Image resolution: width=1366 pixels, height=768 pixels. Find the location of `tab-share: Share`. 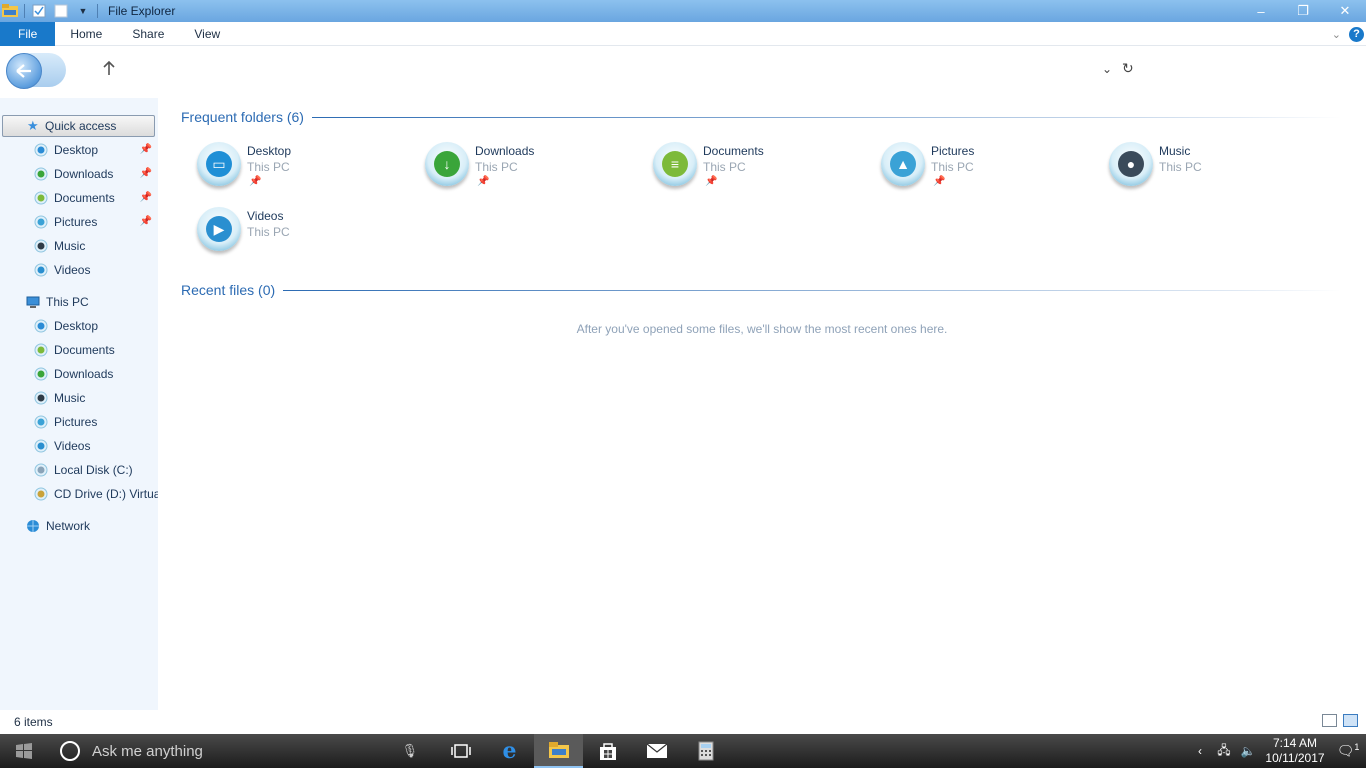

tab-share: Share is located at coordinates (148, 34).